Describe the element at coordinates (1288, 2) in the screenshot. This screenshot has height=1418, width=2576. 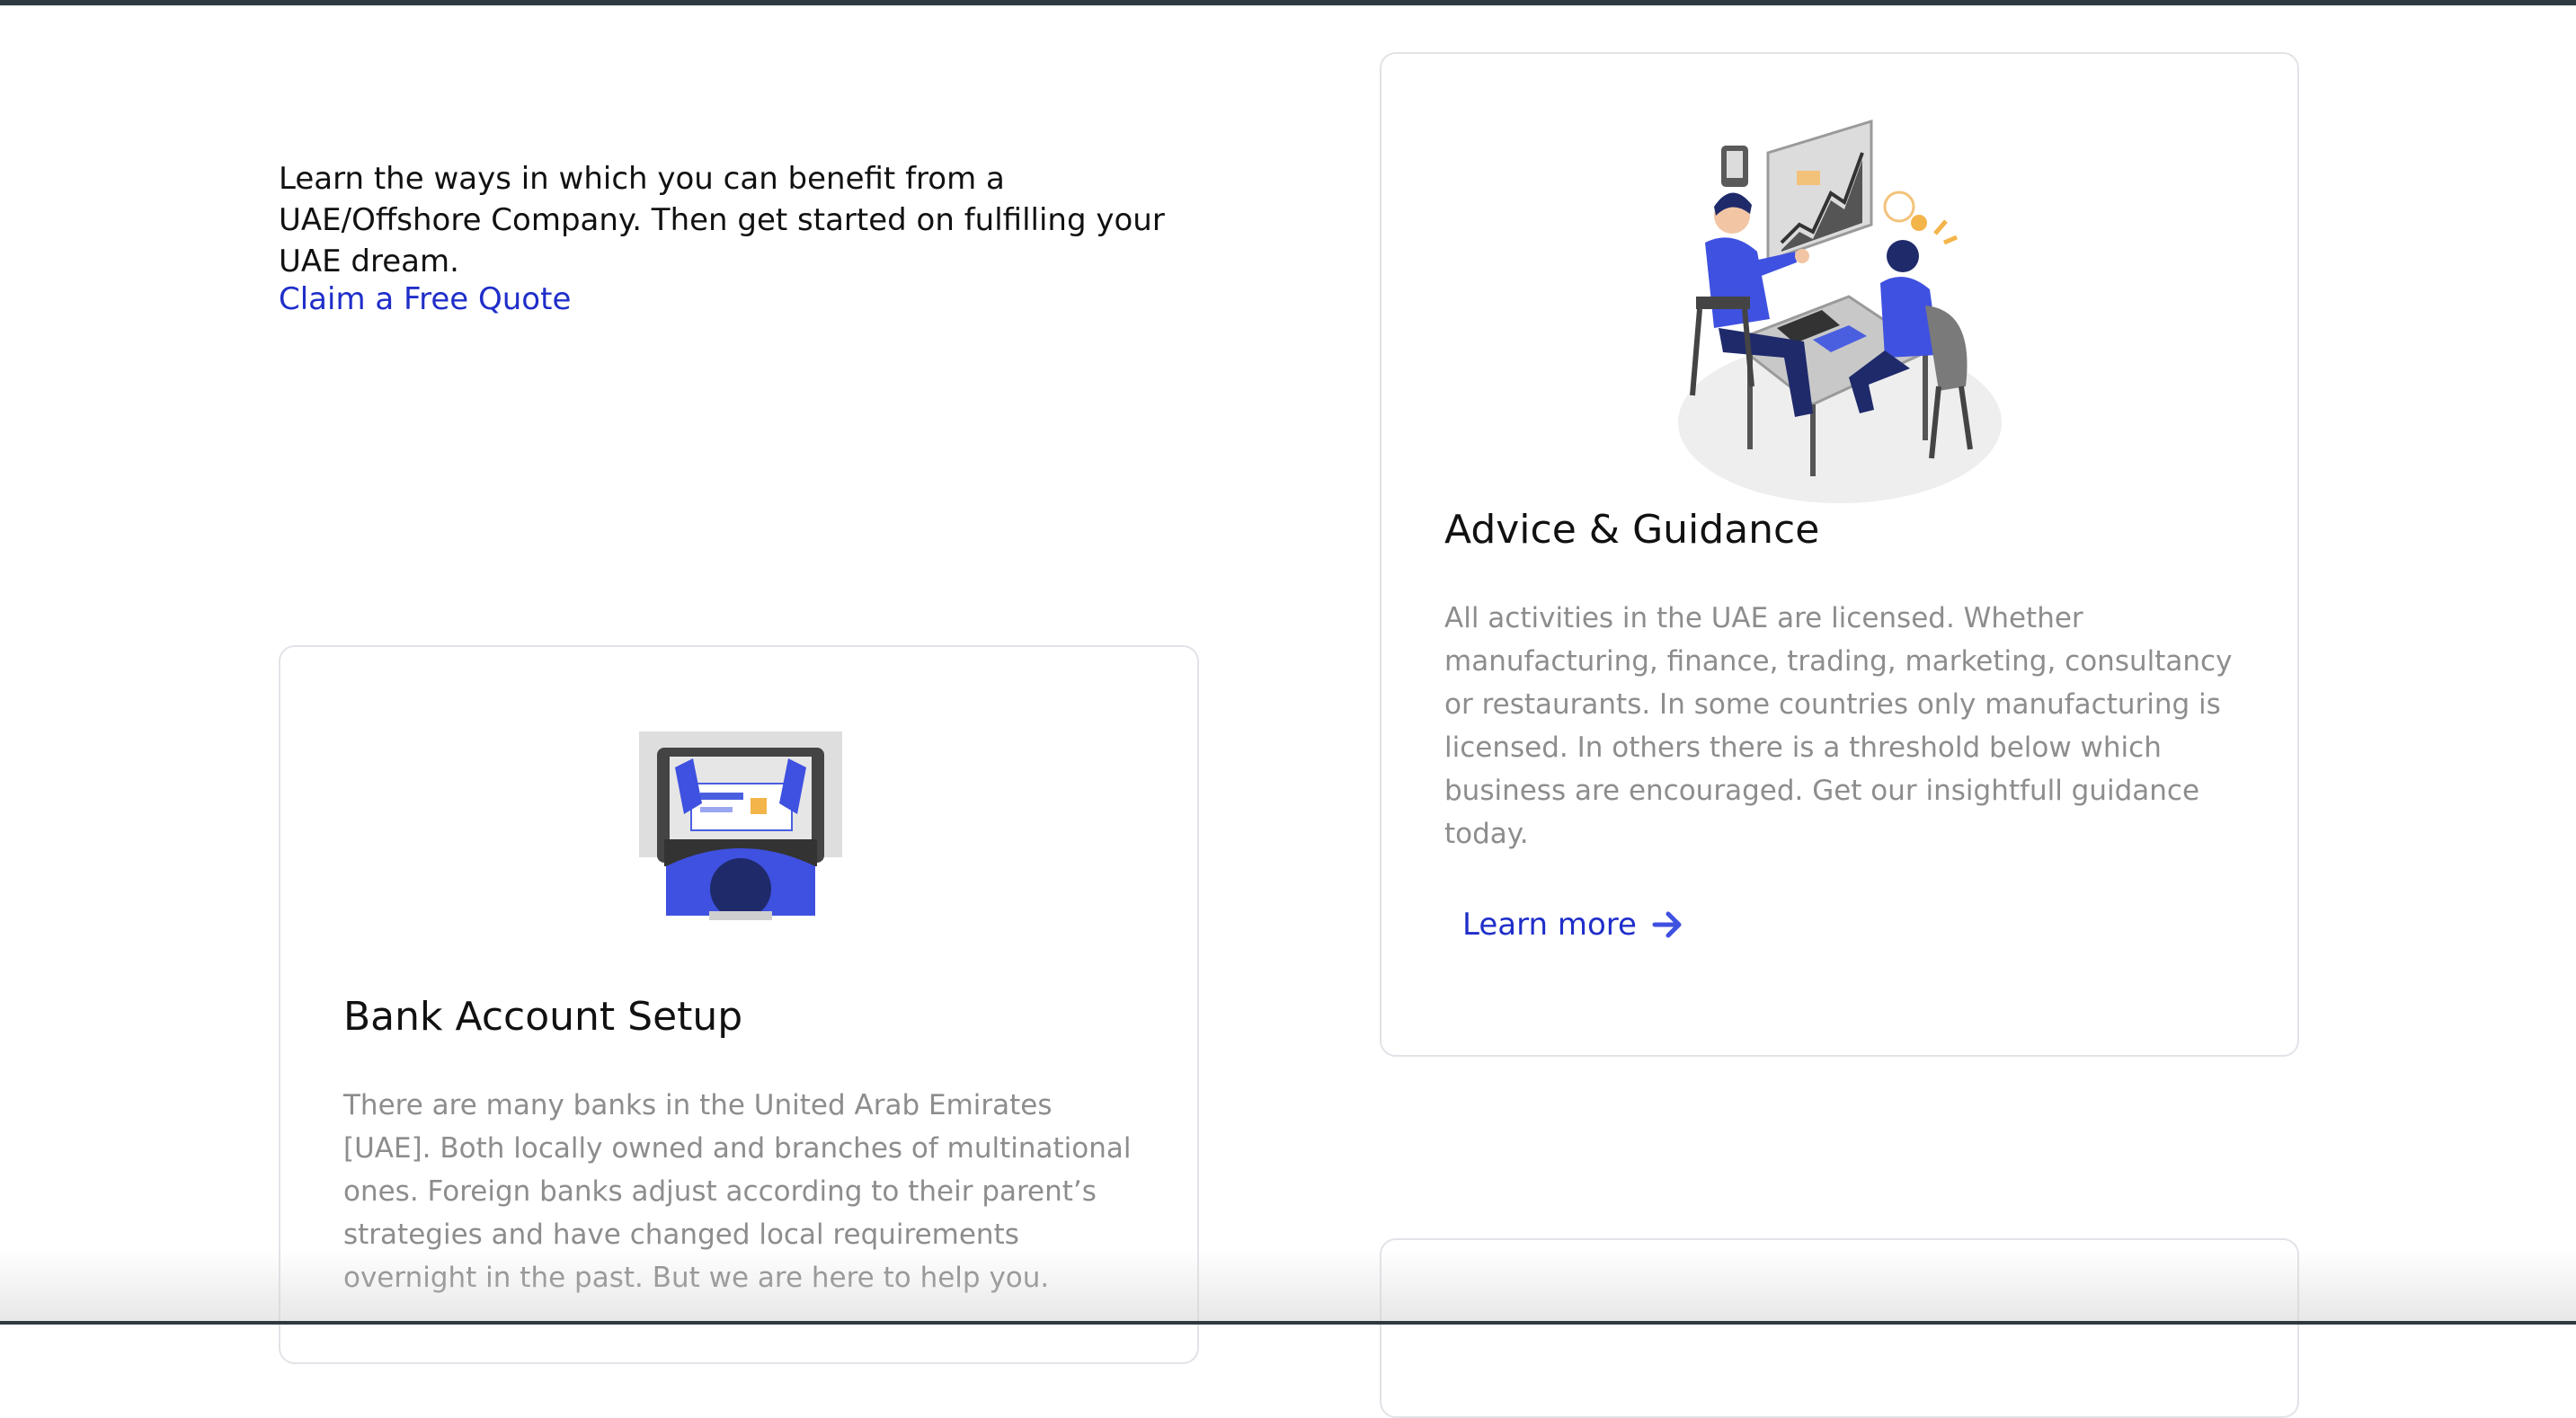
I see `top-border` at that location.